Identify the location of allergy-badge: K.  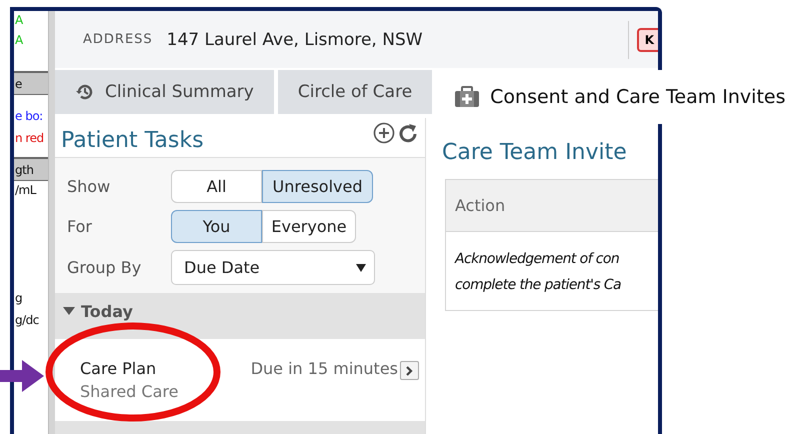
(647, 40).